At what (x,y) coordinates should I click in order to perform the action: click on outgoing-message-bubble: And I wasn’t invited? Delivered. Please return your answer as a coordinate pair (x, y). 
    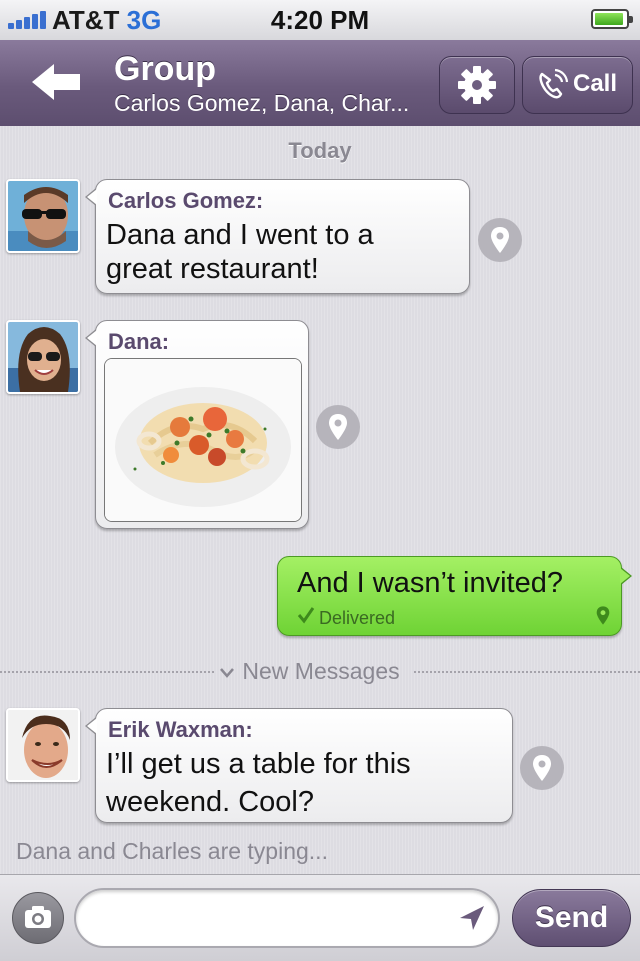
    Looking at the image, I should click on (454, 596).